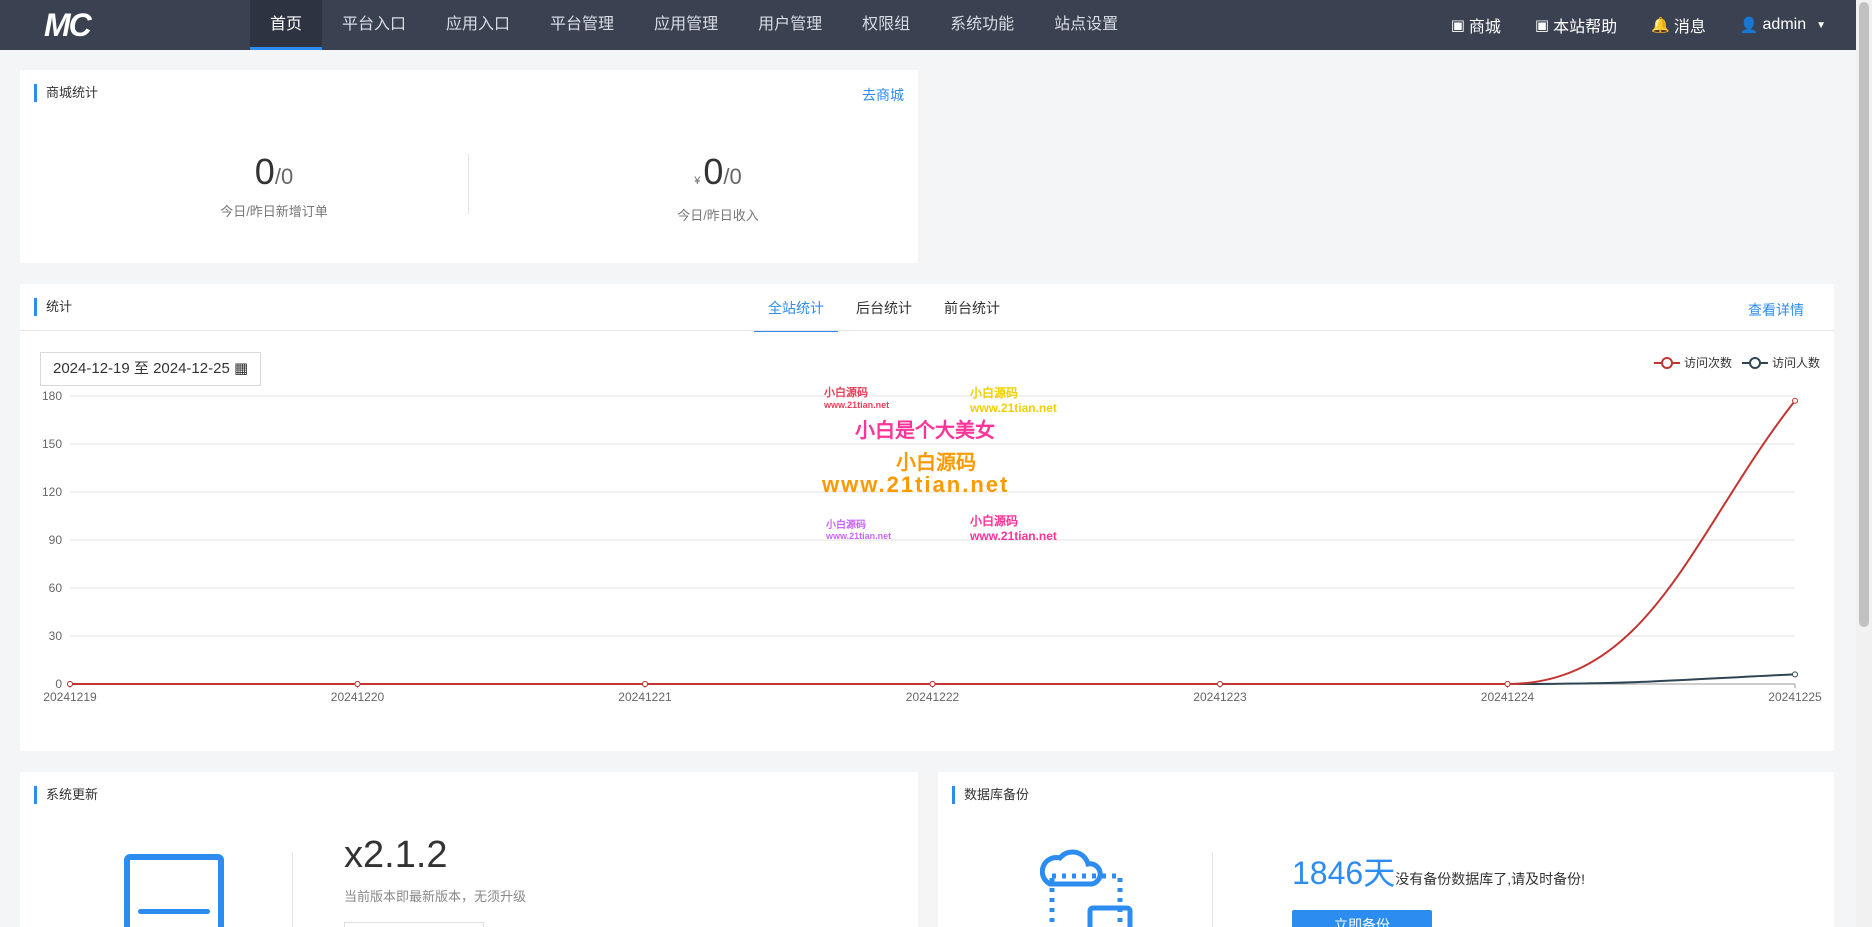  I want to click on monitor-icon, so click(174, 890).